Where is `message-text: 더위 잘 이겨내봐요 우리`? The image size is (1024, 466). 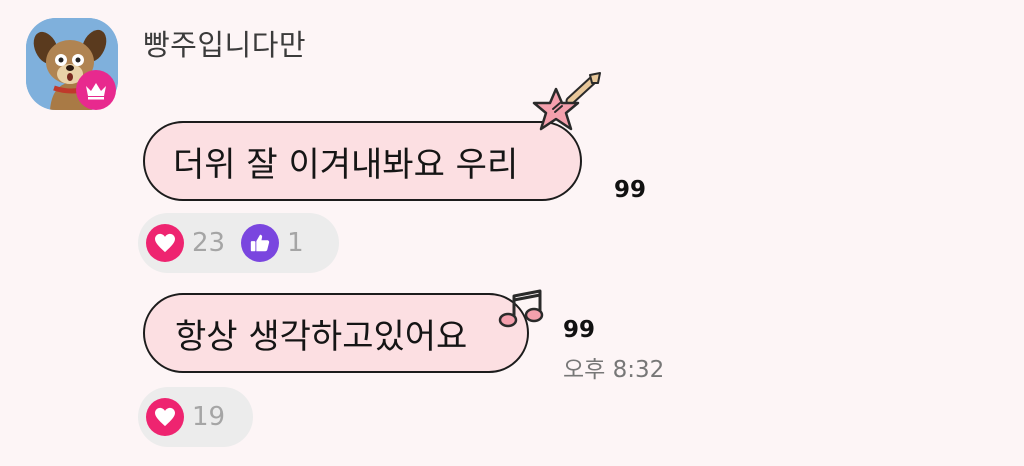
message-text: 더위 잘 이겨내봐요 우리 is located at coordinates (346, 164).